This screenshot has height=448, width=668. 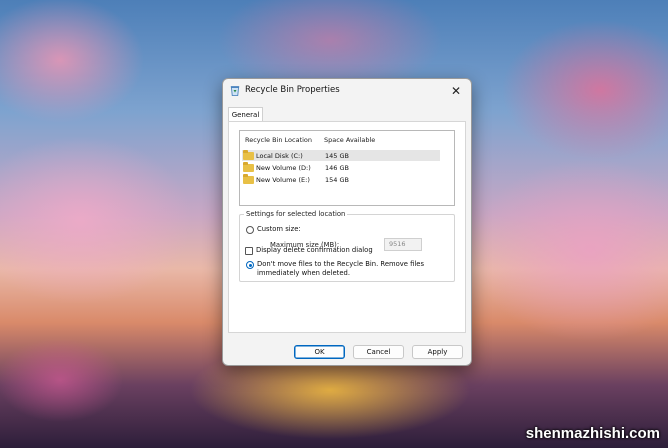 What do you see at coordinates (319, 352) in the screenshot?
I see `ok-button: OK` at bounding box center [319, 352].